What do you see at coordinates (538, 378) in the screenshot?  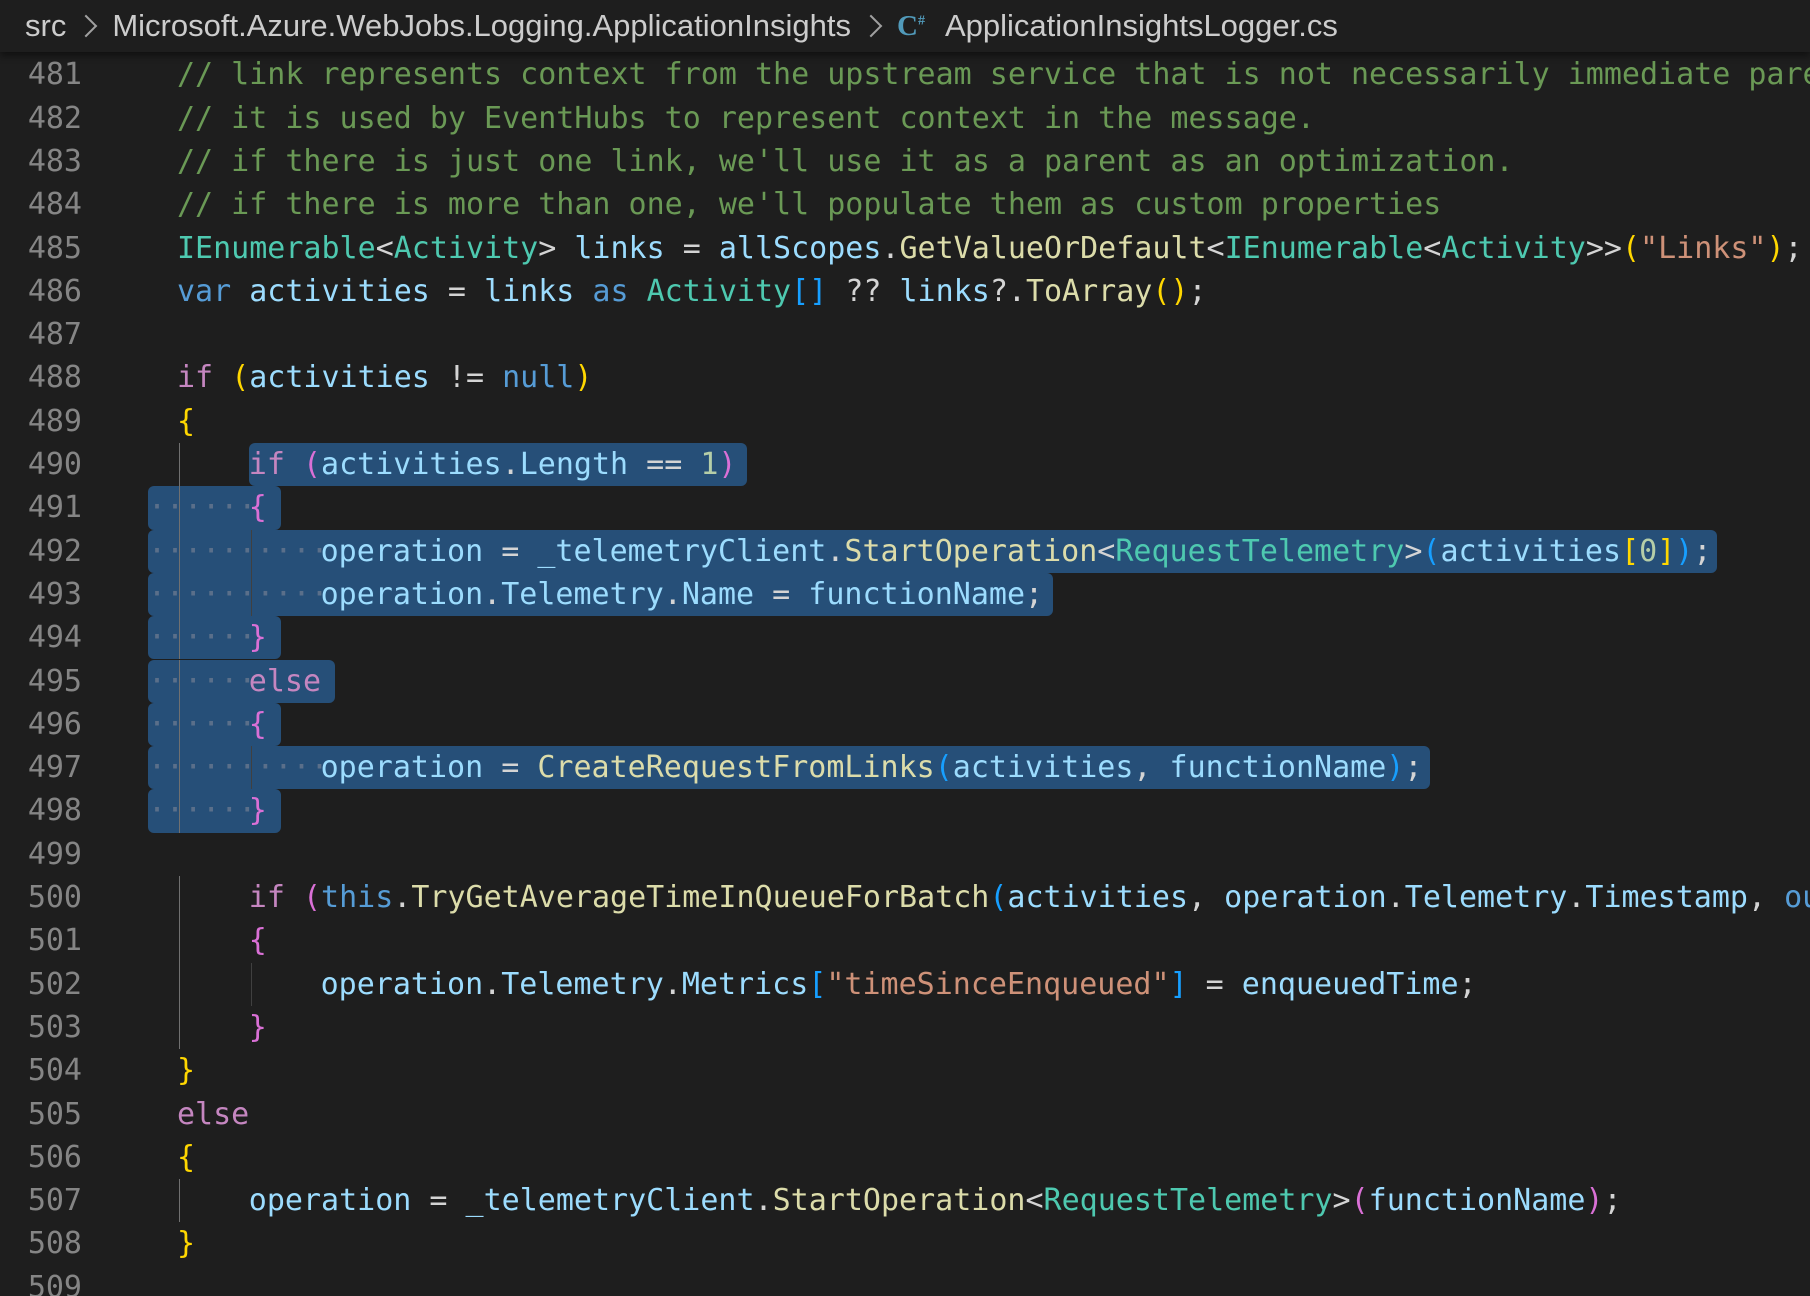 I see `code-token: null` at bounding box center [538, 378].